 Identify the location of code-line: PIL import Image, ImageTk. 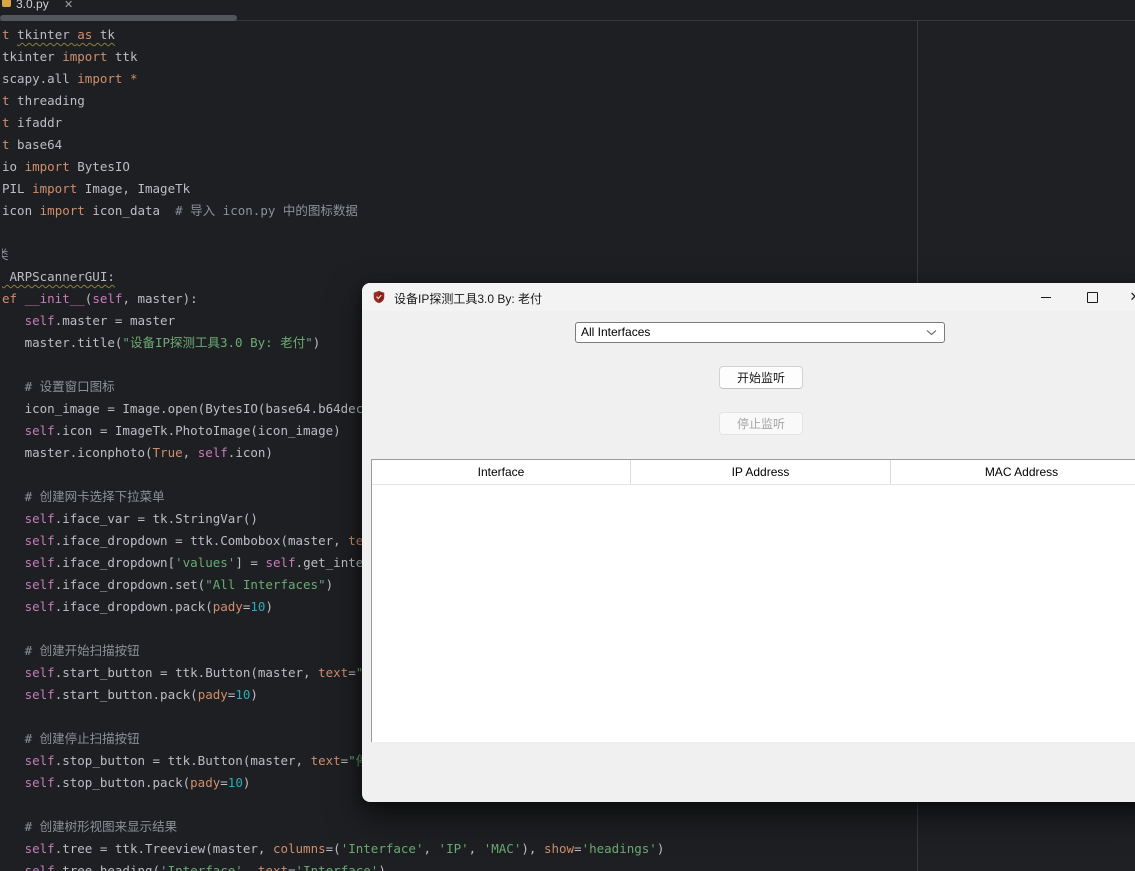
(96, 188).